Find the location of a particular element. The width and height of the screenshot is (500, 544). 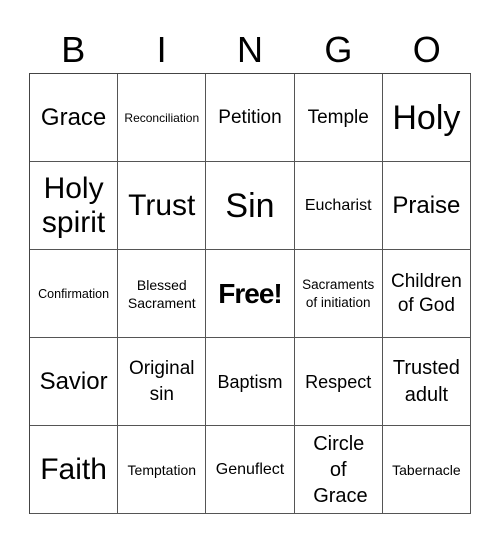

cell-text: Trust is located at coordinates (162, 205).